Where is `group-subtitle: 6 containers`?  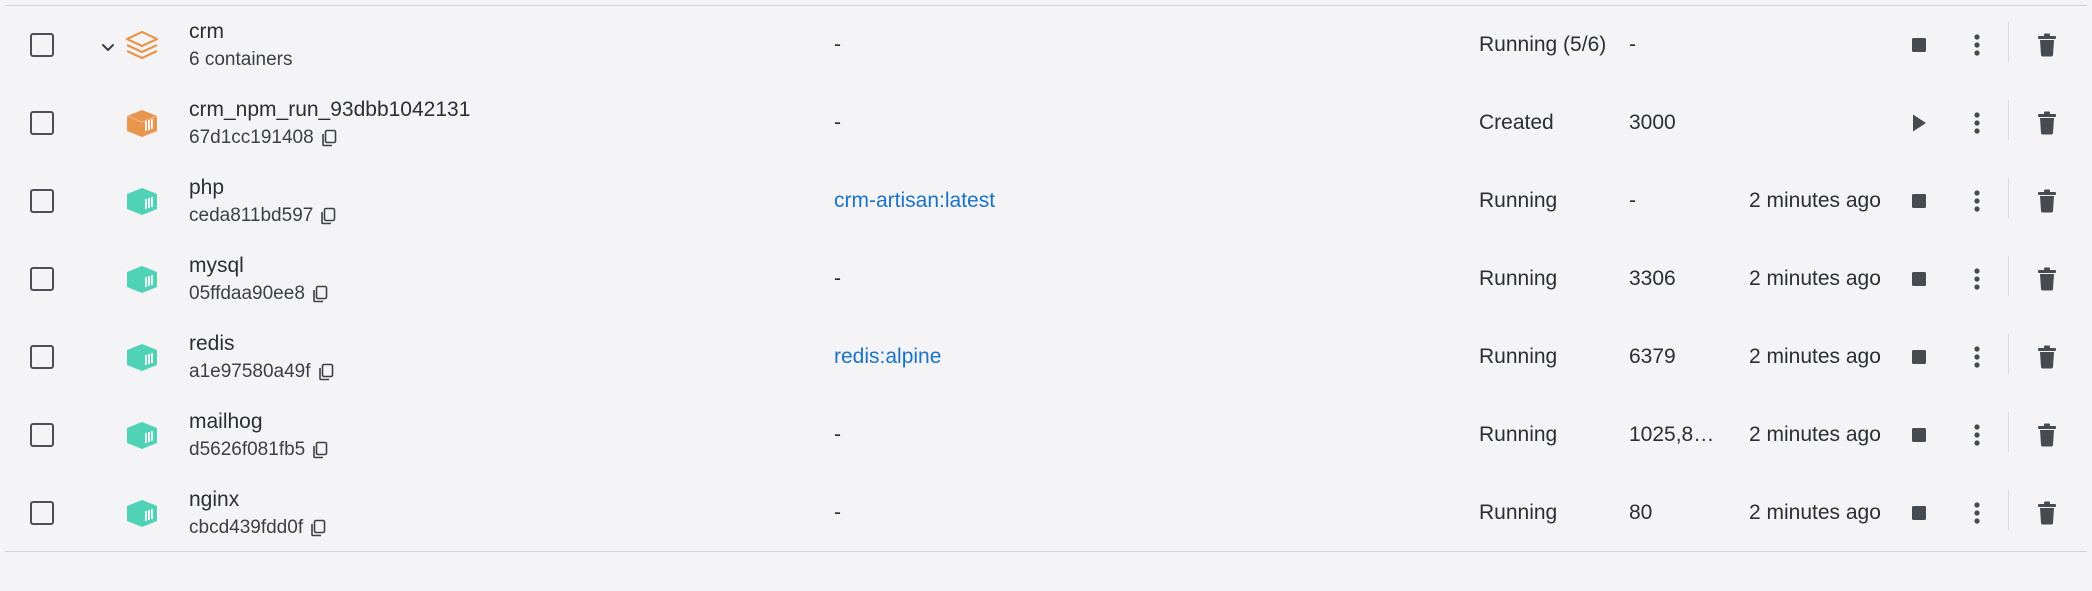
group-subtitle: 6 containers is located at coordinates (241, 59).